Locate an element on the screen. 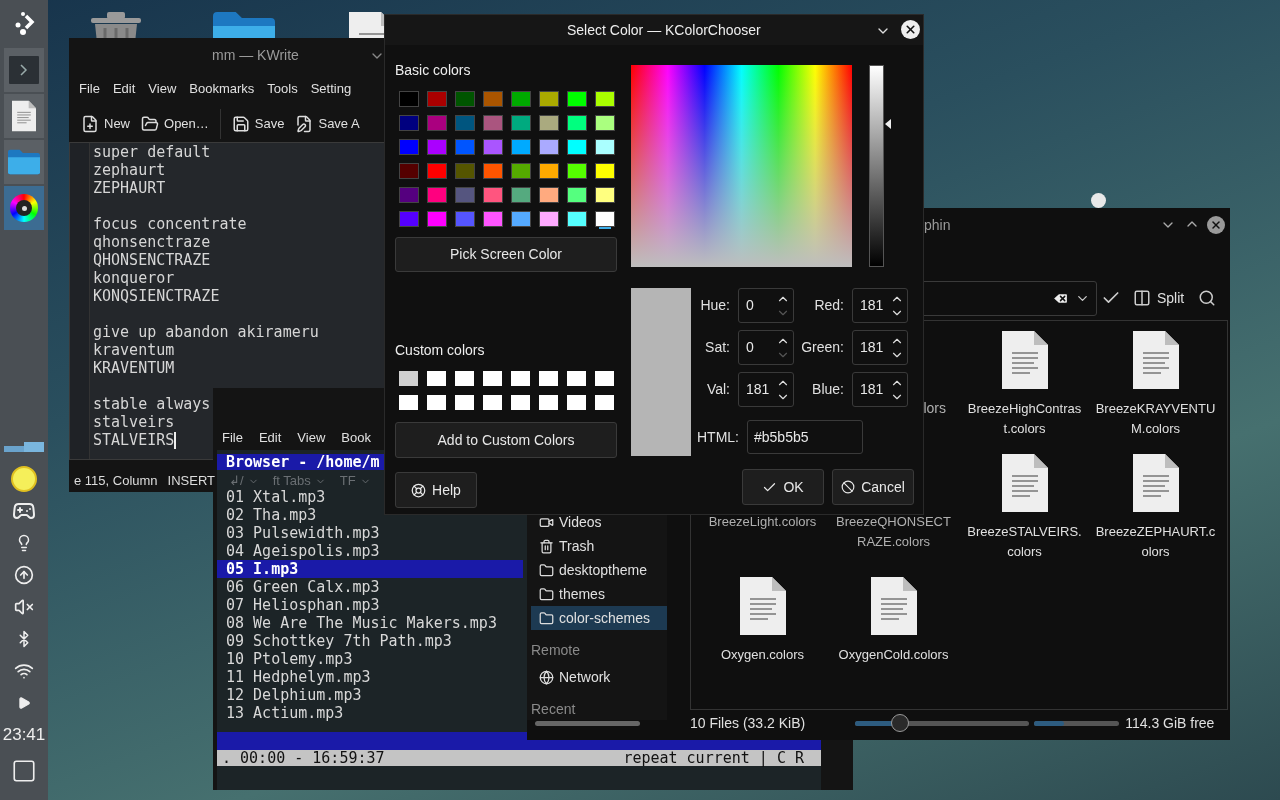  expand-arrow-icon is located at coordinates (24, 703).